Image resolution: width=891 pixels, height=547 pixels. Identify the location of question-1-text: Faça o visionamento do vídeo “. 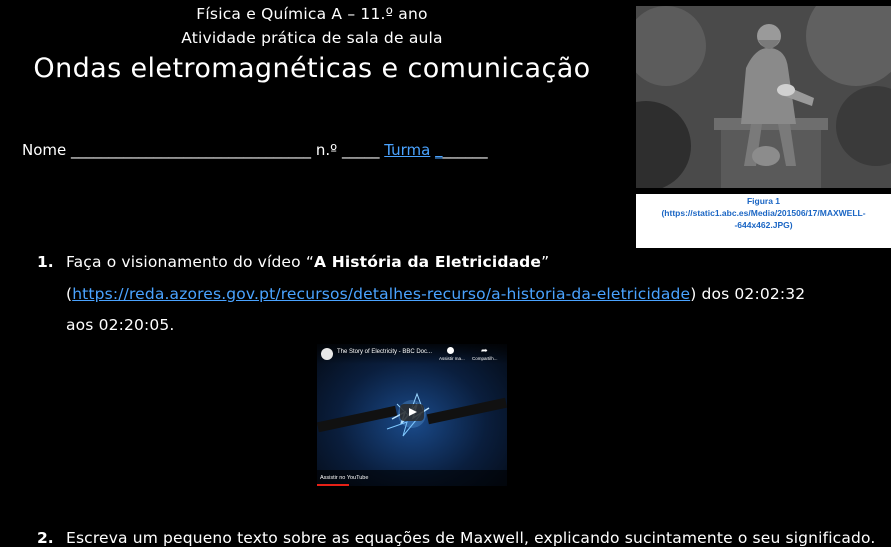
(190, 262).